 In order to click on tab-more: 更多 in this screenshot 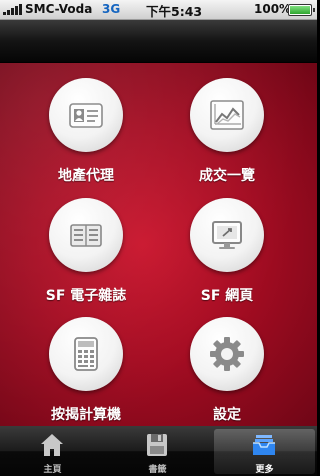, I will do `click(264, 451)`.